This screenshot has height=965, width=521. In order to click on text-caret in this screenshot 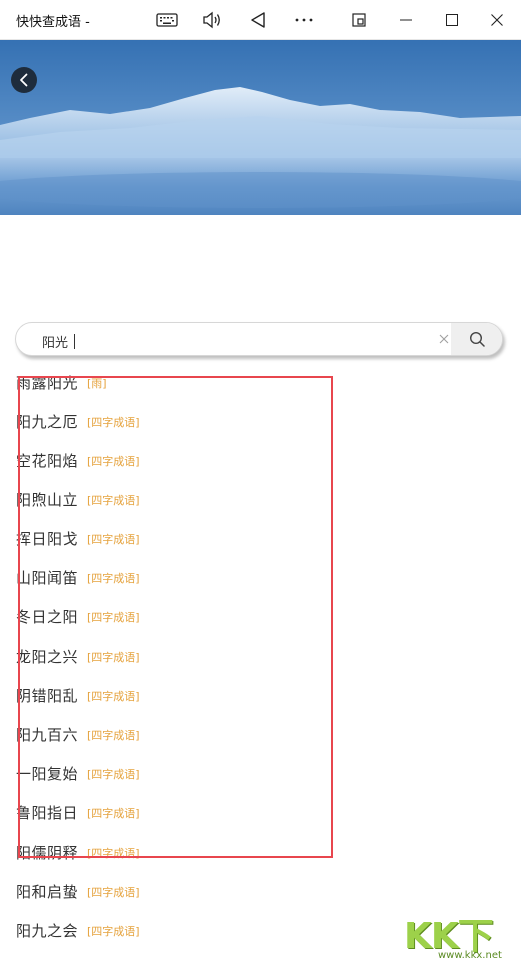, I will do `click(75, 341)`.